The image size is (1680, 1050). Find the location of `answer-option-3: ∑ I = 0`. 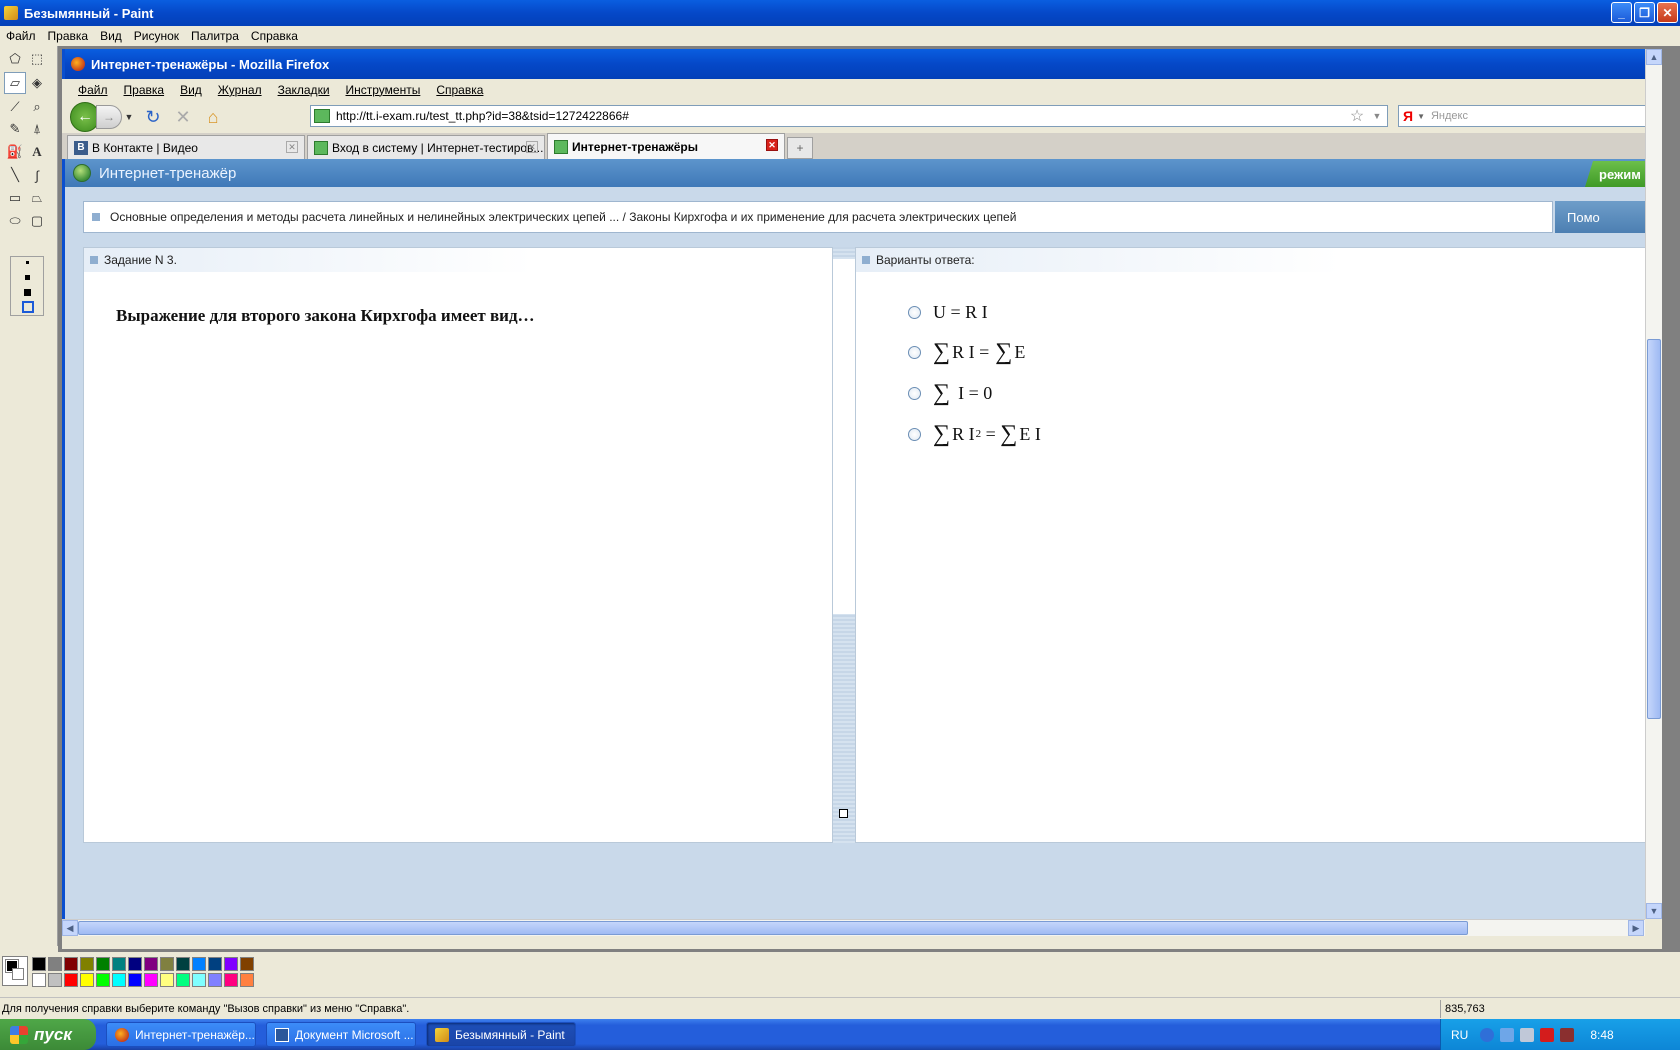

answer-option-3: ∑ I = 0 is located at coordinates (950, 393).